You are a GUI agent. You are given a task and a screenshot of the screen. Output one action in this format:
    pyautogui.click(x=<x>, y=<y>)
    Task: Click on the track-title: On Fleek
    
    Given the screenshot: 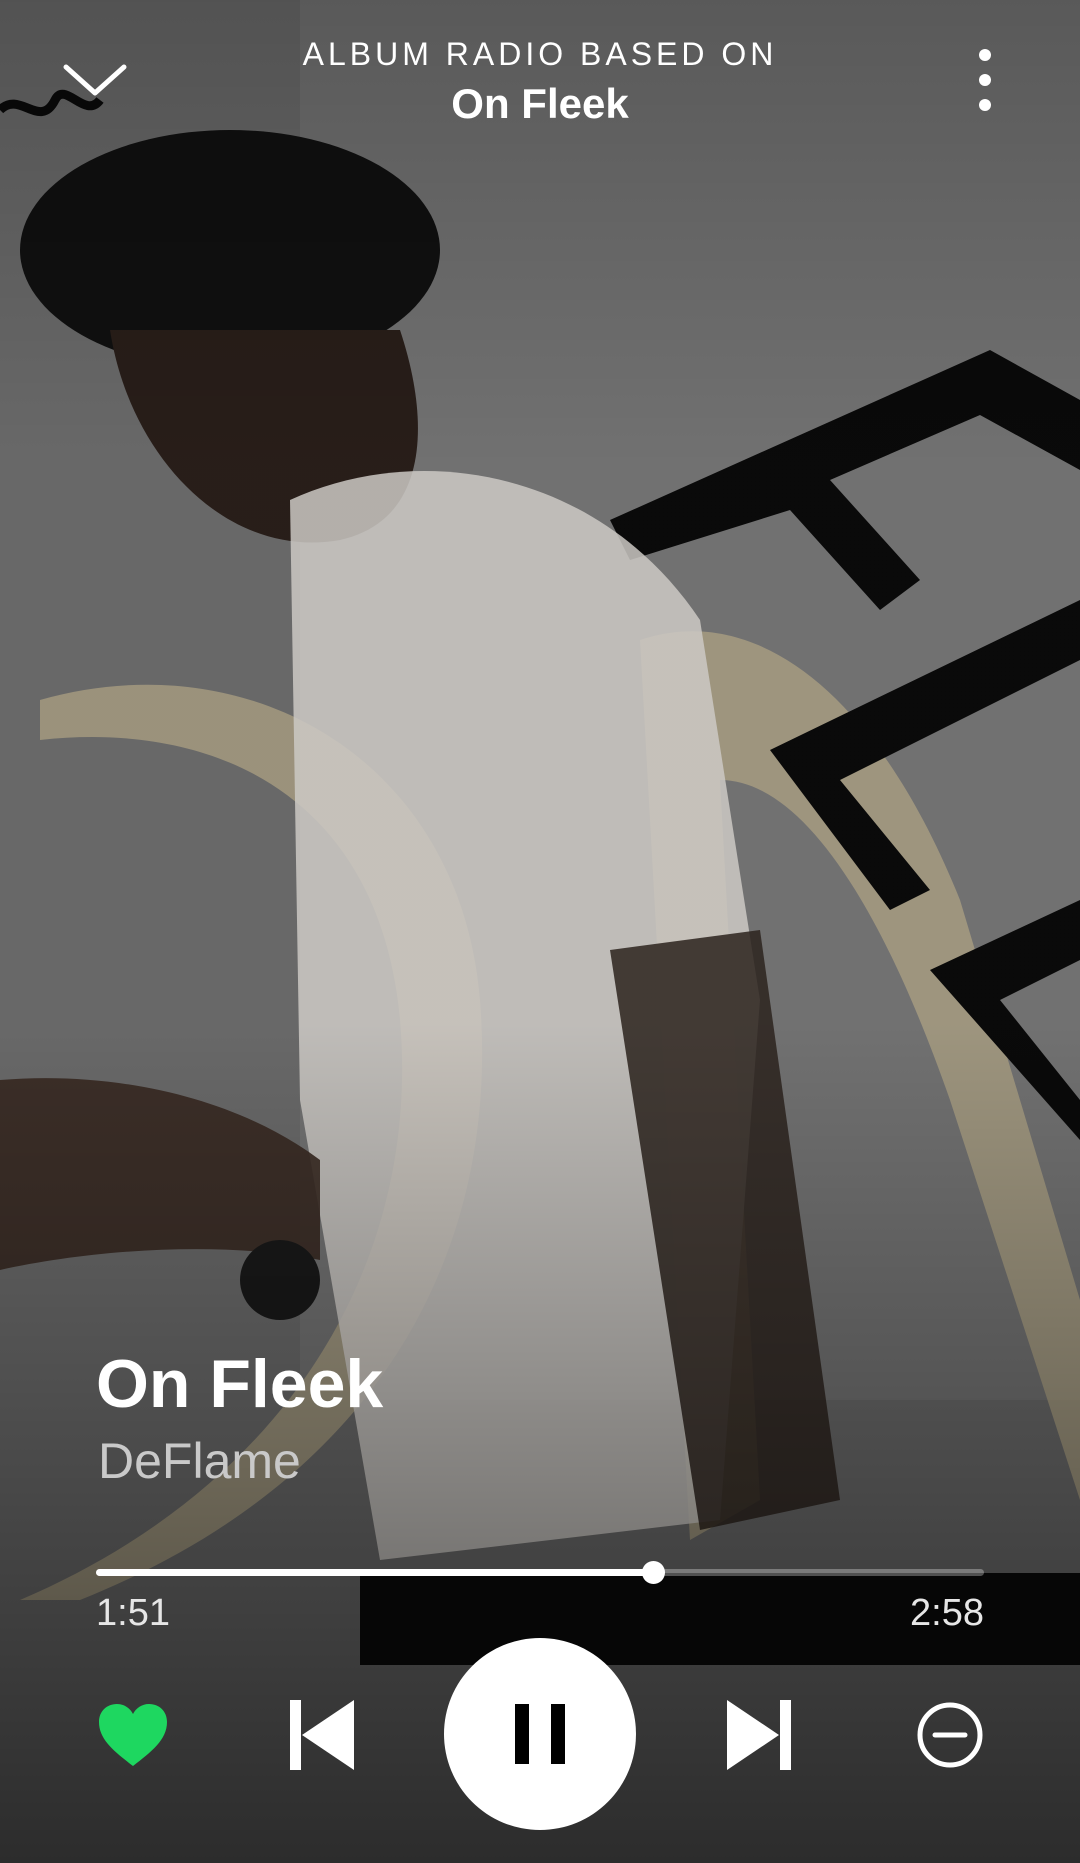 What is the action you would take?
    pyautogui.click(x=239, y=1384)
    